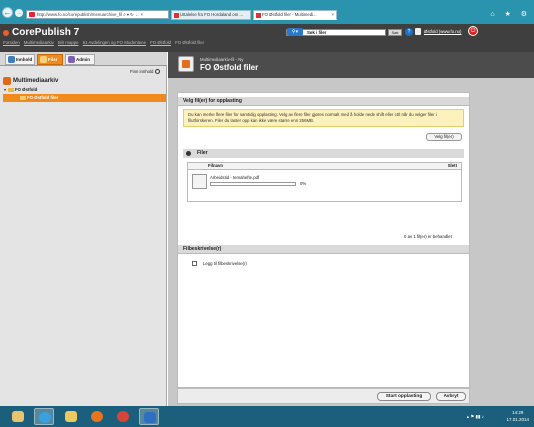  I want to click on user-link: Østfold (www.fo.no), so click(438, 31).